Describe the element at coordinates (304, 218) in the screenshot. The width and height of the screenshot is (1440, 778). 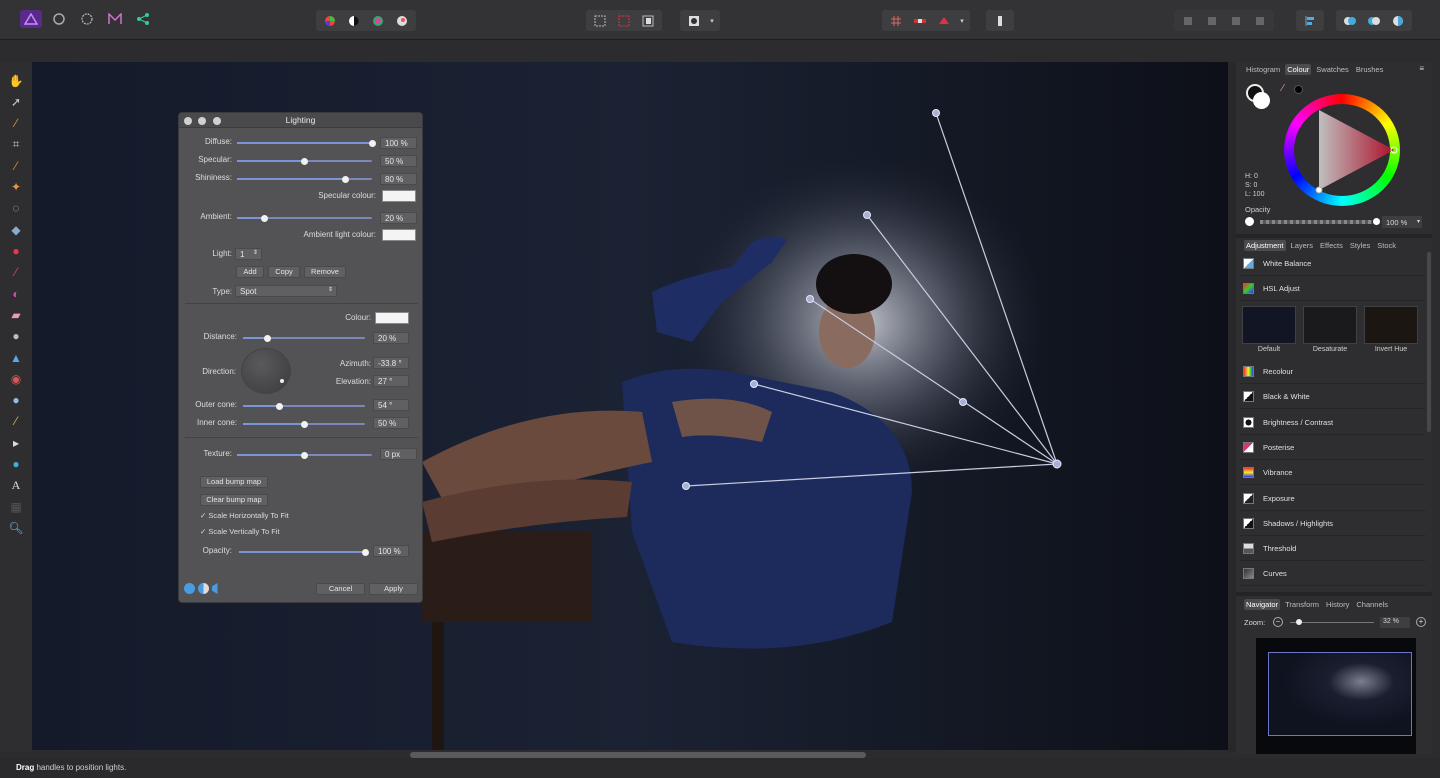
I see `ambient-slider` at that location.